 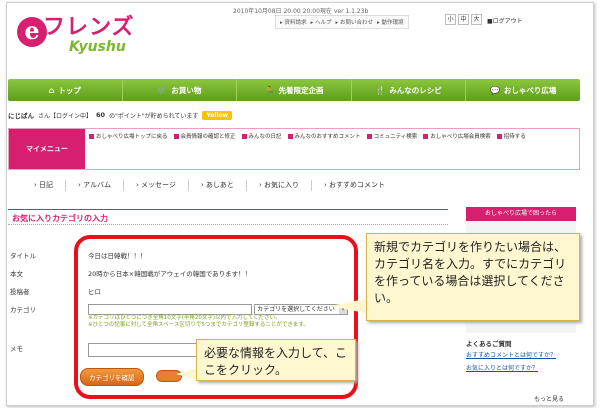 I want to click on subnav-footprint: › あしあと, so click(x=216, y=185).